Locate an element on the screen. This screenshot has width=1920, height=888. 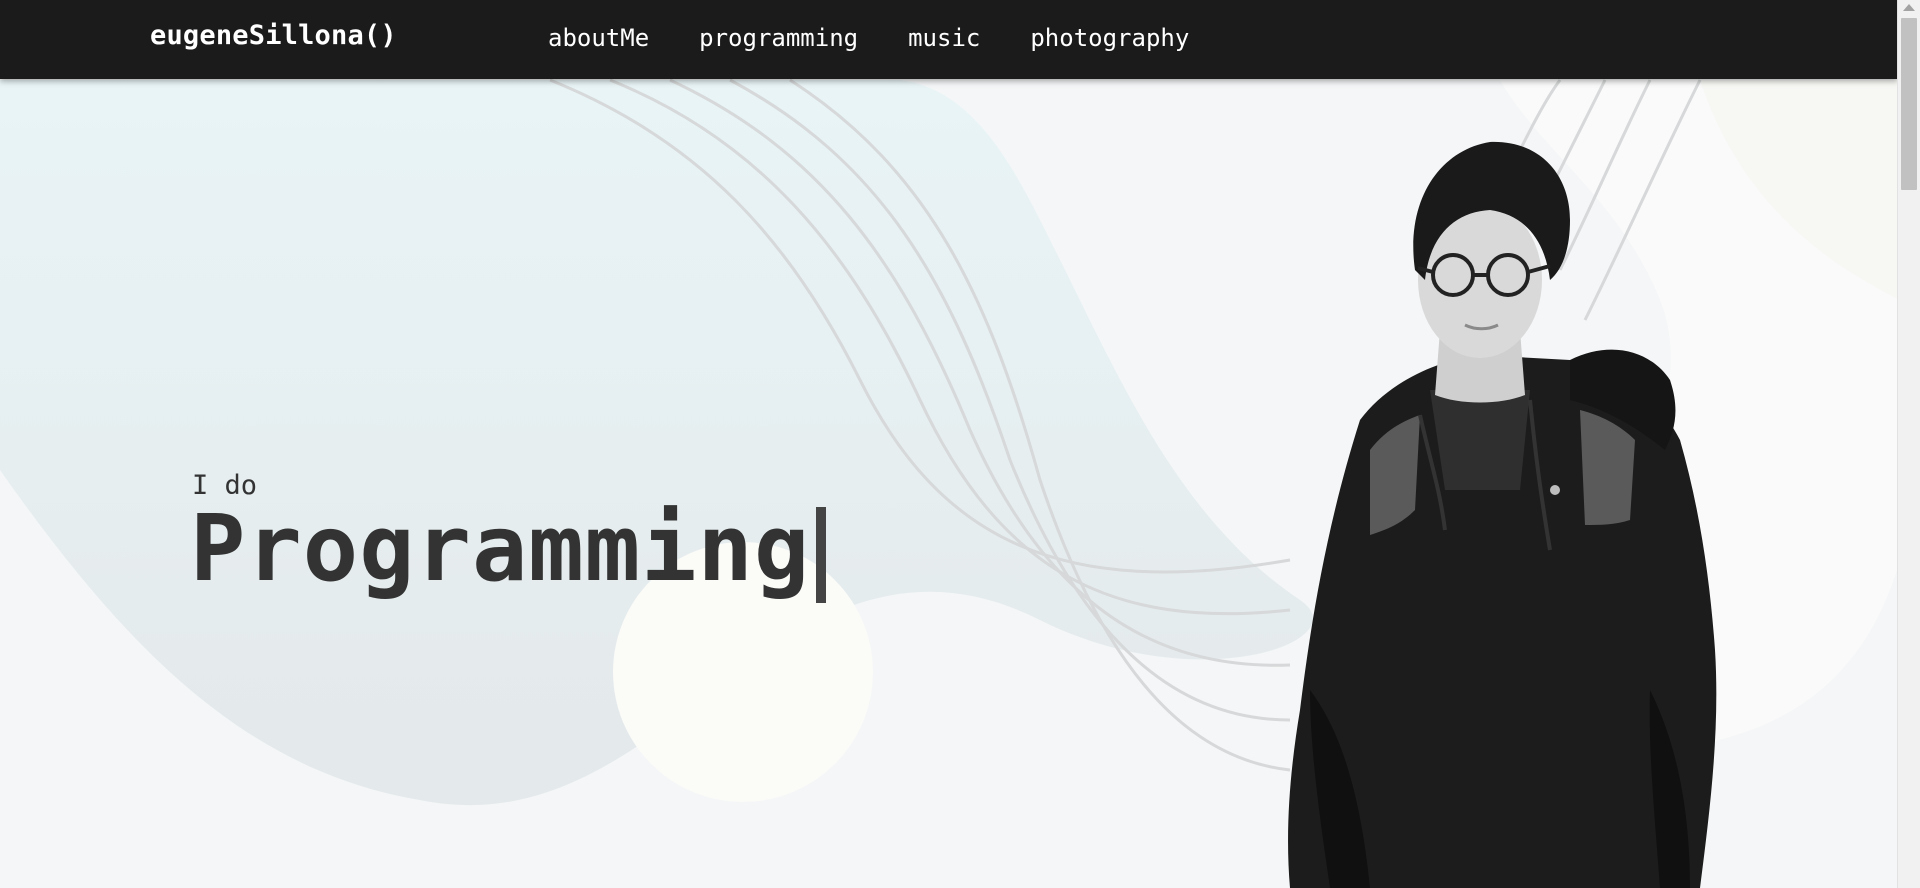
nav-link-aboutme: aboutMe is located at coordinates (598, 38).